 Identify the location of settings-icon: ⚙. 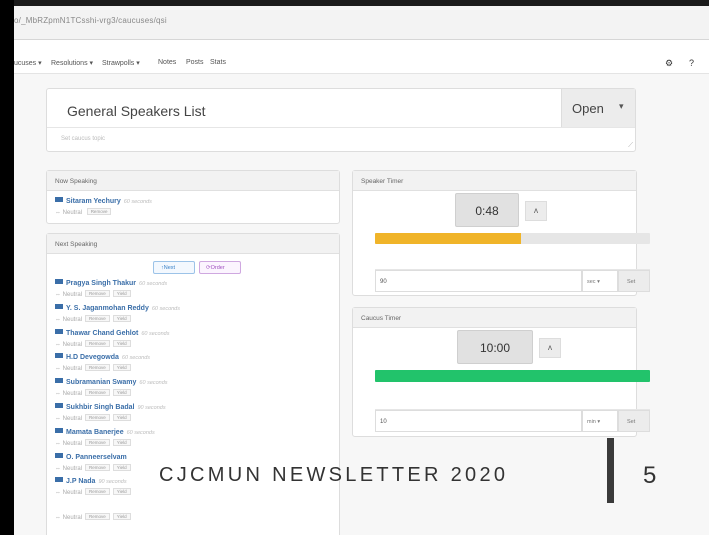
(669, 63).